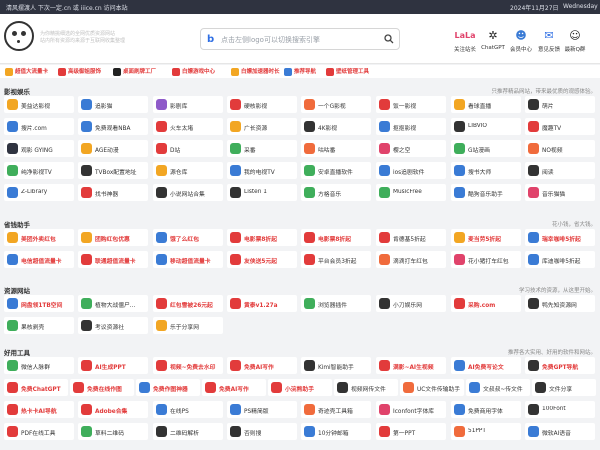 The width and height of the screenshot is (600, 450). What do you see at coordinates (411, 170) in the screenshot?
I see `link-card: ios追剧软件` at bounding box center [411, 170].